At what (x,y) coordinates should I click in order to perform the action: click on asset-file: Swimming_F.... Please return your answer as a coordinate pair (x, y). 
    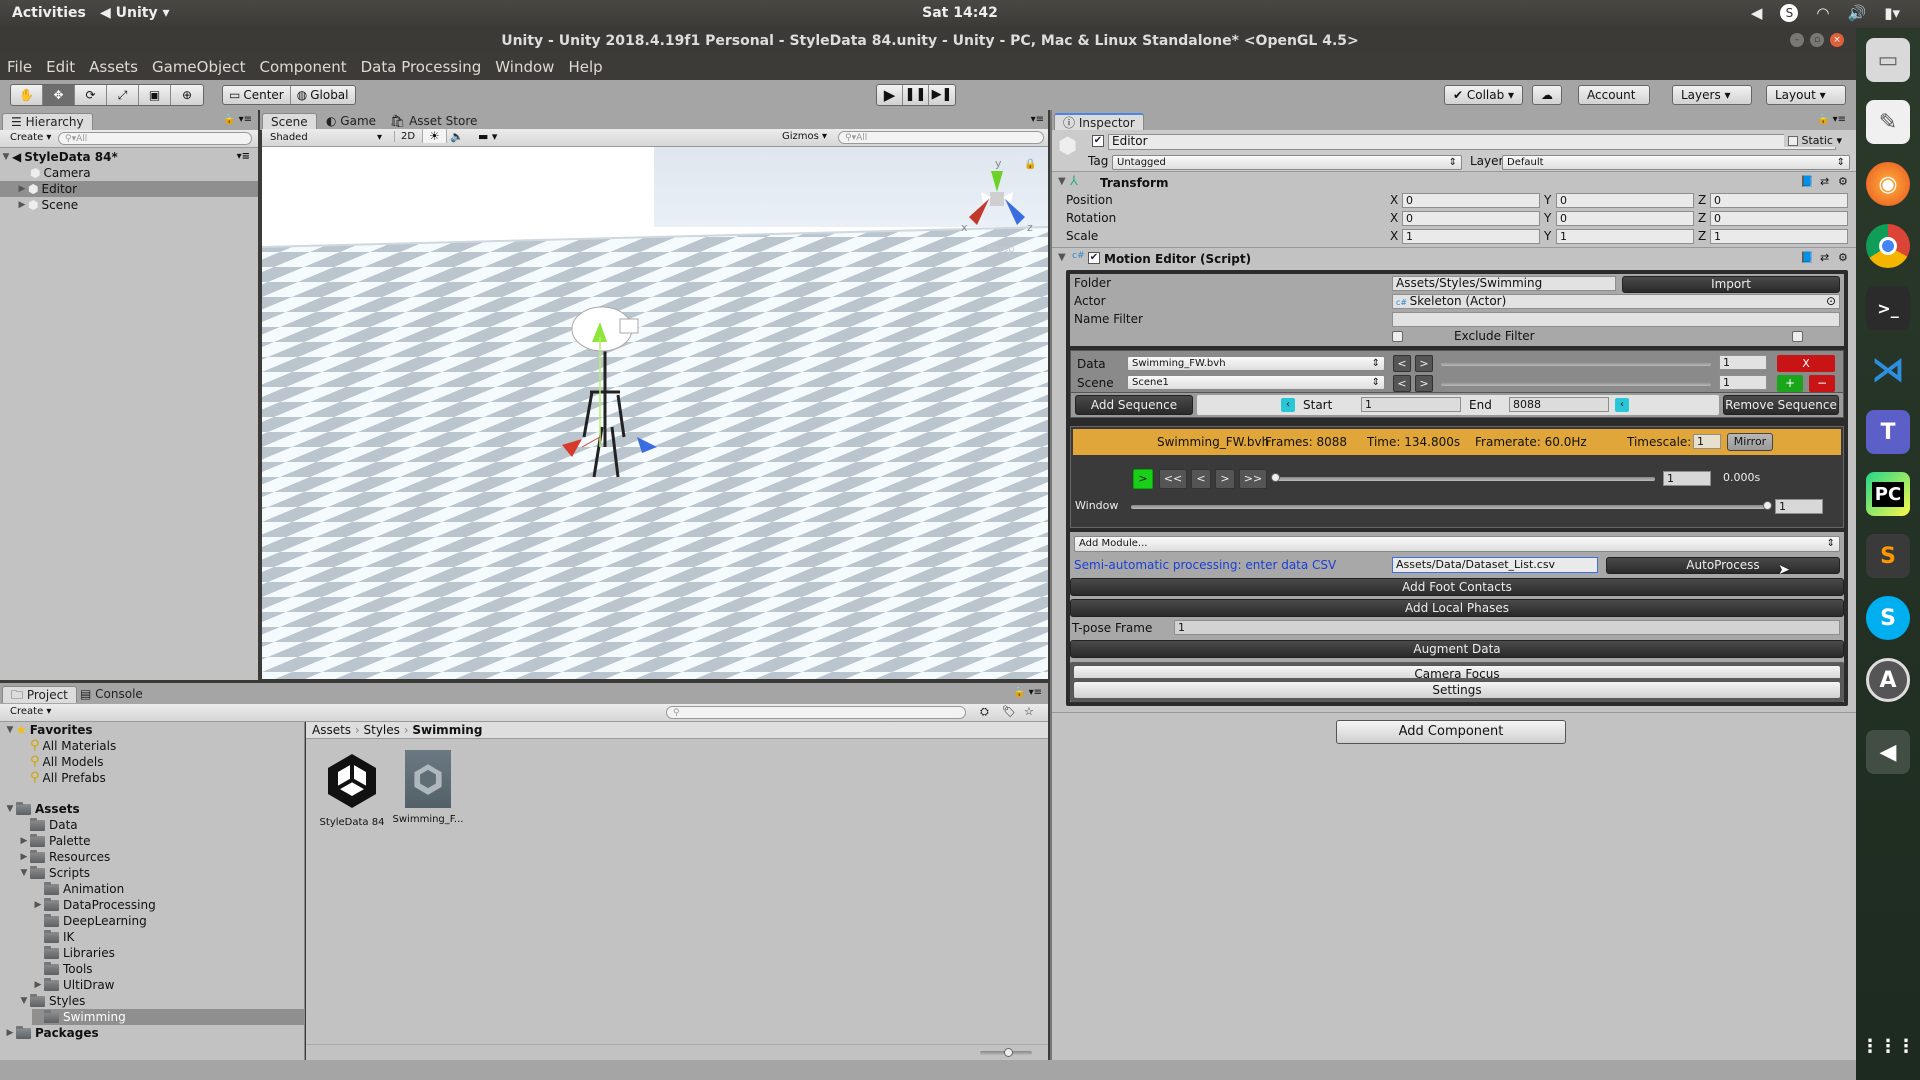
    Looking at the image, I should click on (428, 787).